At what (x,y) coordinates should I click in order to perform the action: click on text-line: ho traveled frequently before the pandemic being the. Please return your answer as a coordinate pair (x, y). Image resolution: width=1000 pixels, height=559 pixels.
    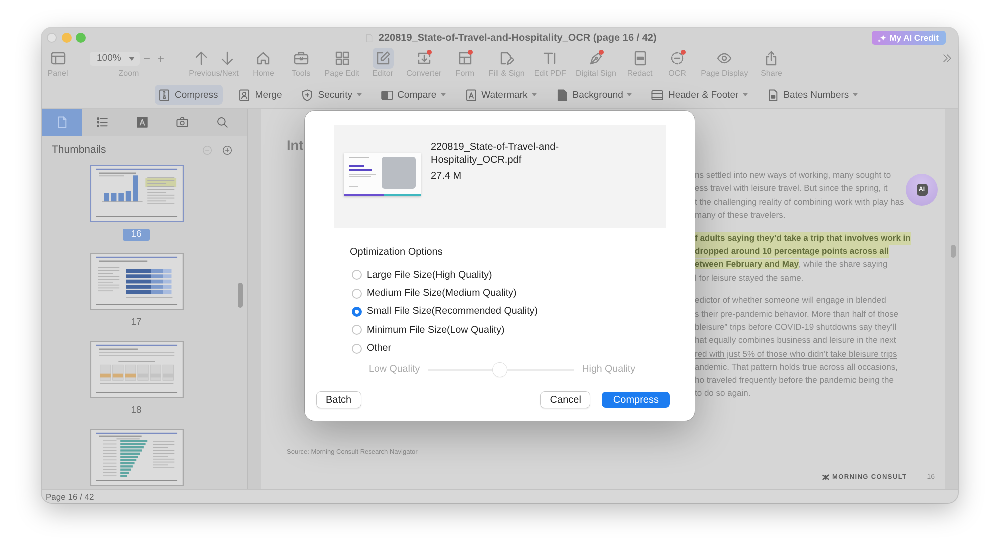
    Looking at the image, I should click on (794, 381).